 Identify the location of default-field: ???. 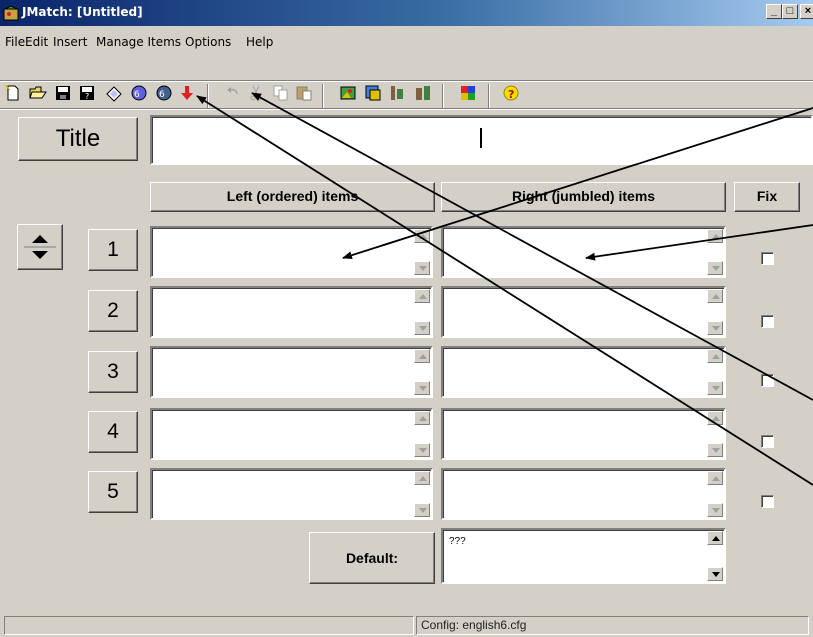
(583, 556).